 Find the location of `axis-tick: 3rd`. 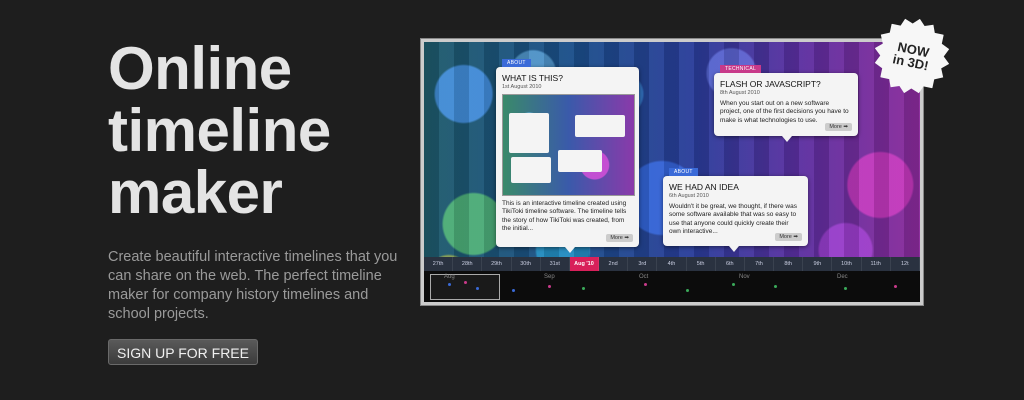

axis-tick: 3rd is located at coordinates (643, 264).